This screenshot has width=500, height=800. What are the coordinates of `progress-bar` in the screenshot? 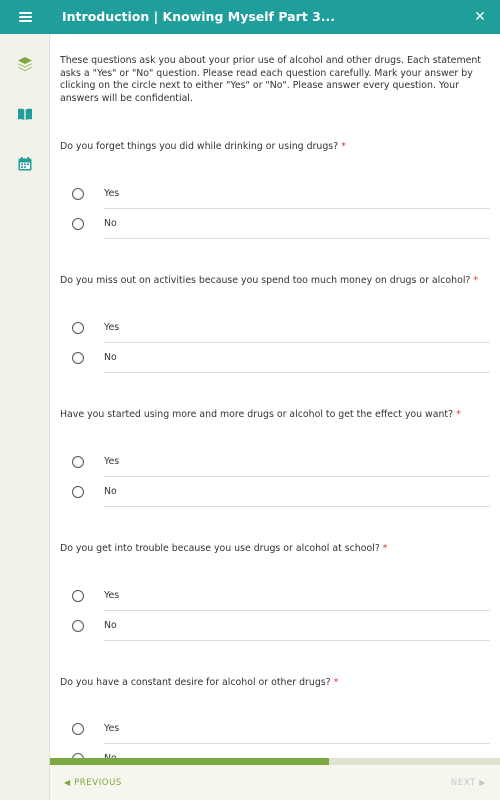 It's located at (275, 761).